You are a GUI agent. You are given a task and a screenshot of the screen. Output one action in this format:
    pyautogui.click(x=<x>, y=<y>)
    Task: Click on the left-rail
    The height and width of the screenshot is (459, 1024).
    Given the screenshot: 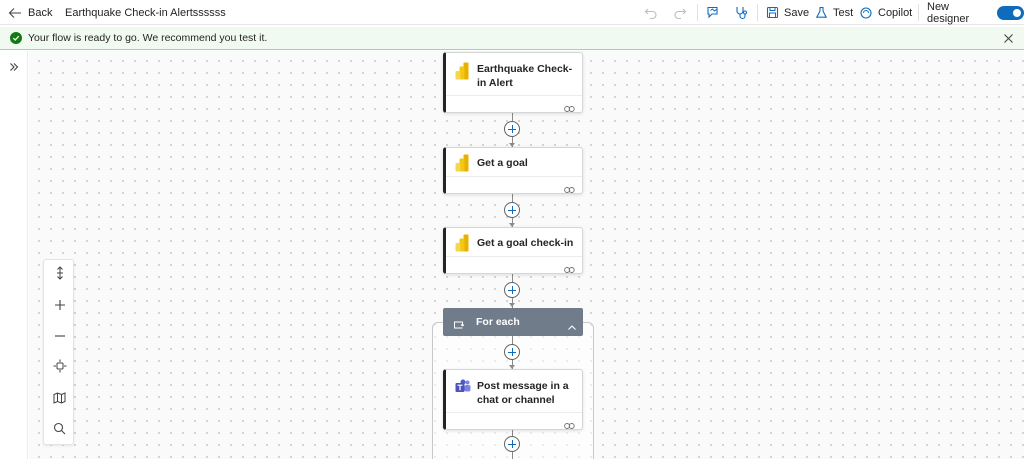 What is the action you would take?
    pyautogui.click(x=14, y=255)
    